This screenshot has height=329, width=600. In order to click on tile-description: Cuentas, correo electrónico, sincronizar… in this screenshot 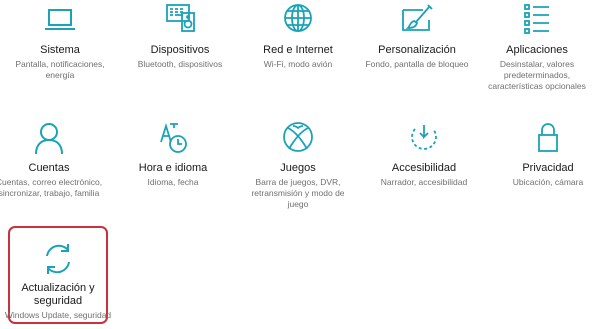, I will do `click(51, 187)`.